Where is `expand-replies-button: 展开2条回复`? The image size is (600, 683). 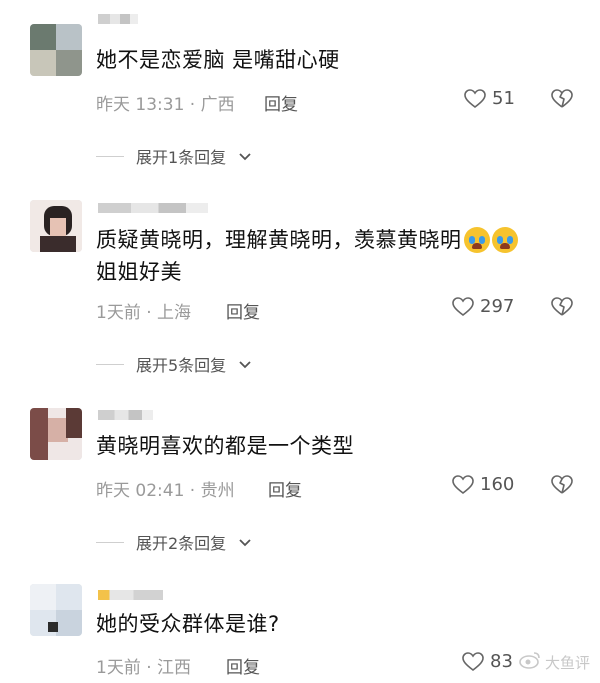 expand-replies-button: 展开2条回复 is located at coordinates (174, 542).